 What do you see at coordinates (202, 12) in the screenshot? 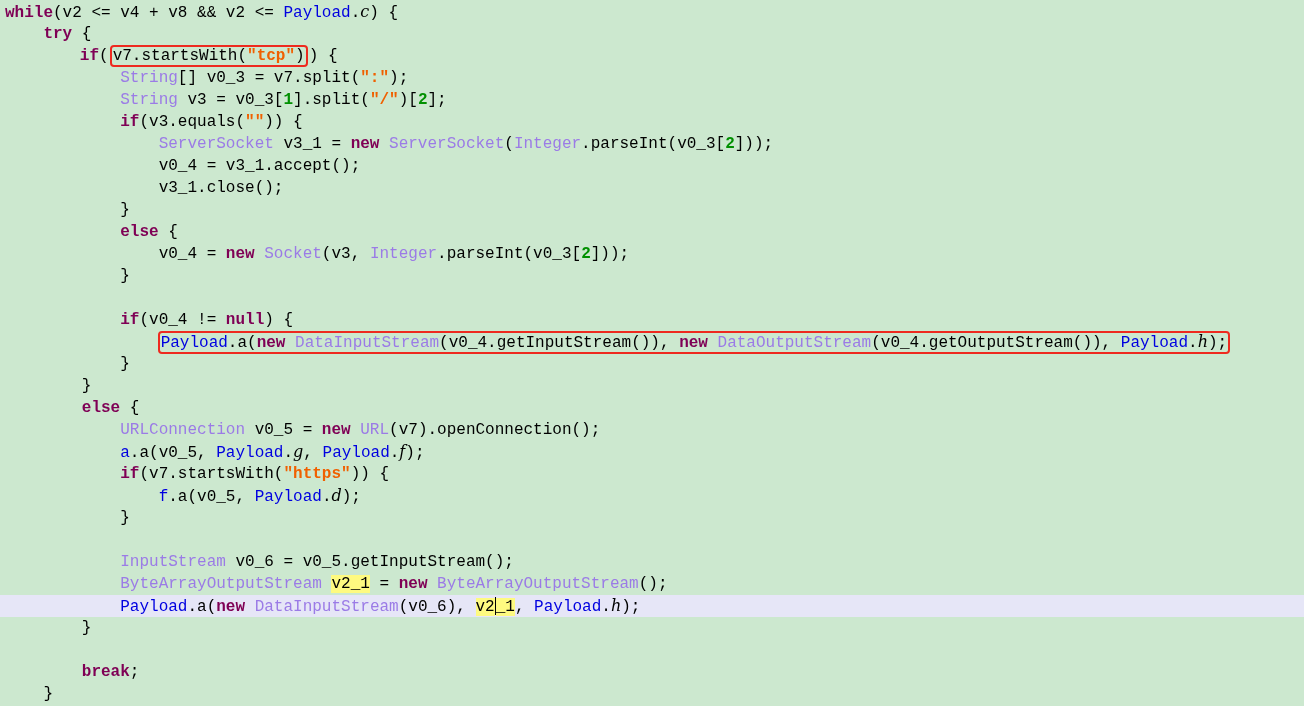
I see `code-line: while(v2 <= v4 + v8 && v2 <= Payload.c) {` at bounding box center [202, 12].